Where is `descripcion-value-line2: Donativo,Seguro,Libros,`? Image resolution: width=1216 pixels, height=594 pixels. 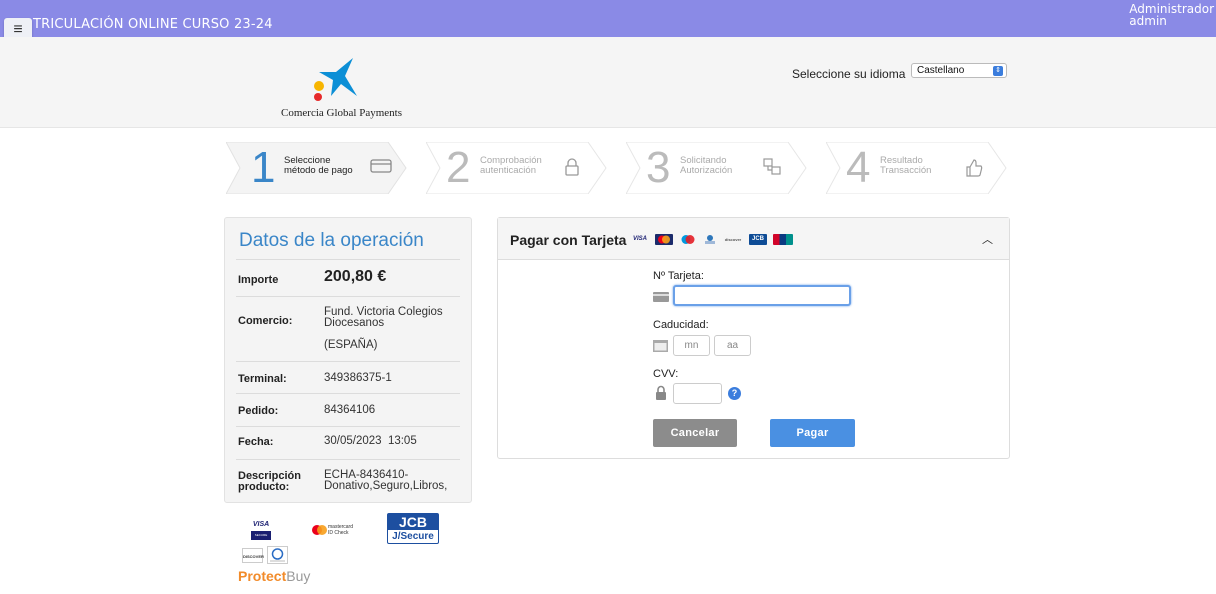 descripcion-value-line2: Donativo,Seguro,Libros, is located at coordinates (386, 486).